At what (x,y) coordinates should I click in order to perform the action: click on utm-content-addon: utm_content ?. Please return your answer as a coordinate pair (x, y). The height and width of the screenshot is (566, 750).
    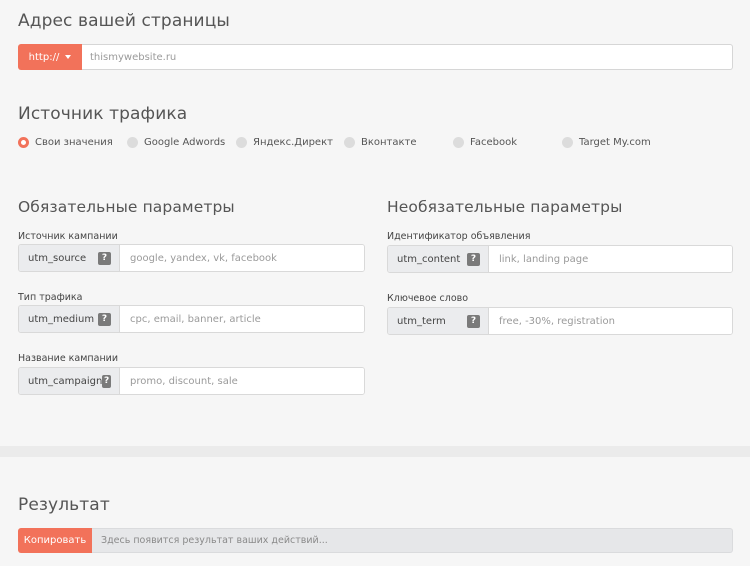
    Looking at the image, I should click on (438, 259).